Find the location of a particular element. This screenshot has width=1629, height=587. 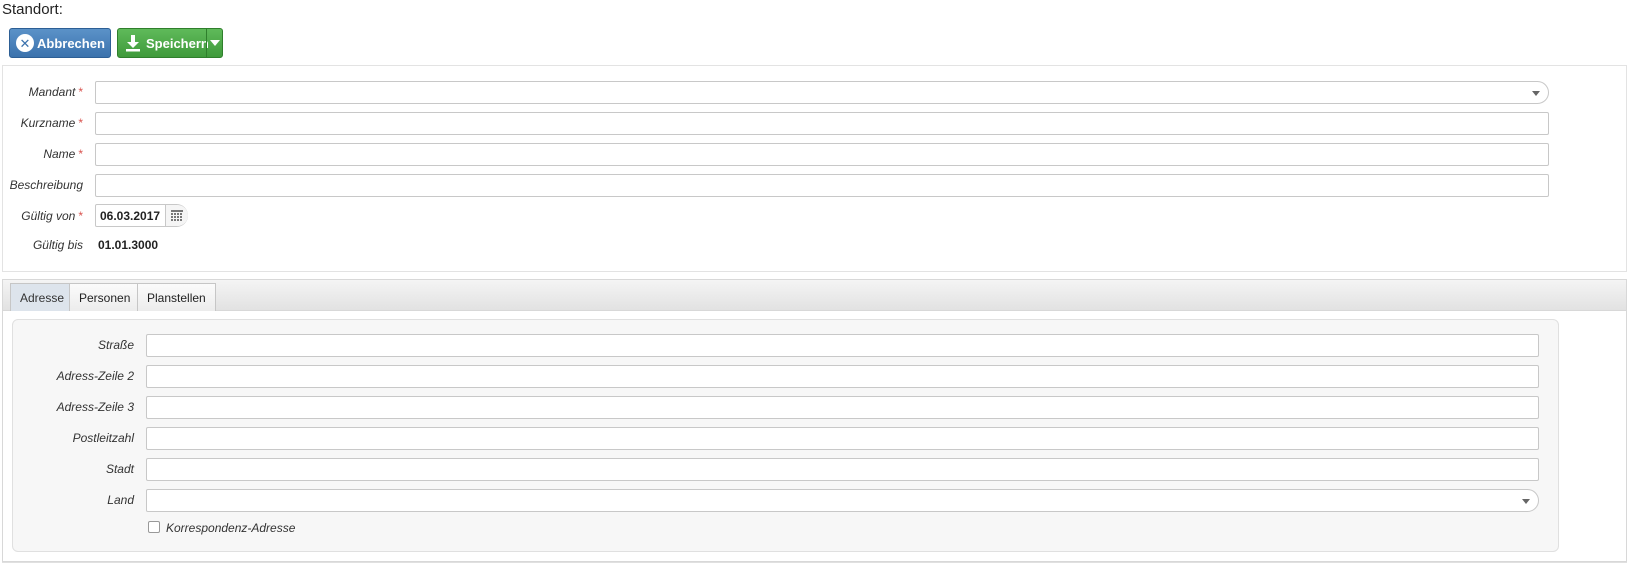

page-title: Standort: is located at coordinates (32, 9).